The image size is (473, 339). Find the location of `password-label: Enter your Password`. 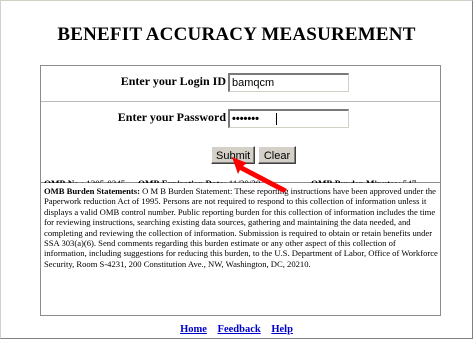

password-label: Enter your Password is located at coordinates (171, 117).